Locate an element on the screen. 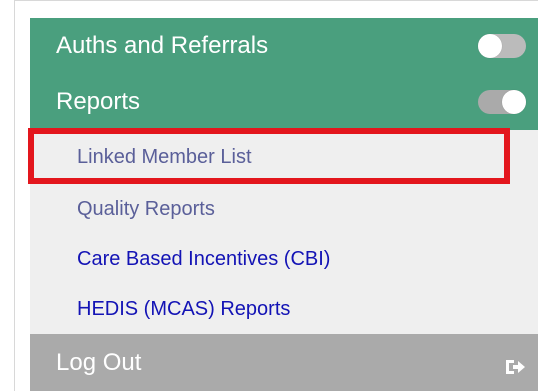 The width and height of the screenshot is (538, 391). logout-label: Log Out is located at coordinates (99, 362).